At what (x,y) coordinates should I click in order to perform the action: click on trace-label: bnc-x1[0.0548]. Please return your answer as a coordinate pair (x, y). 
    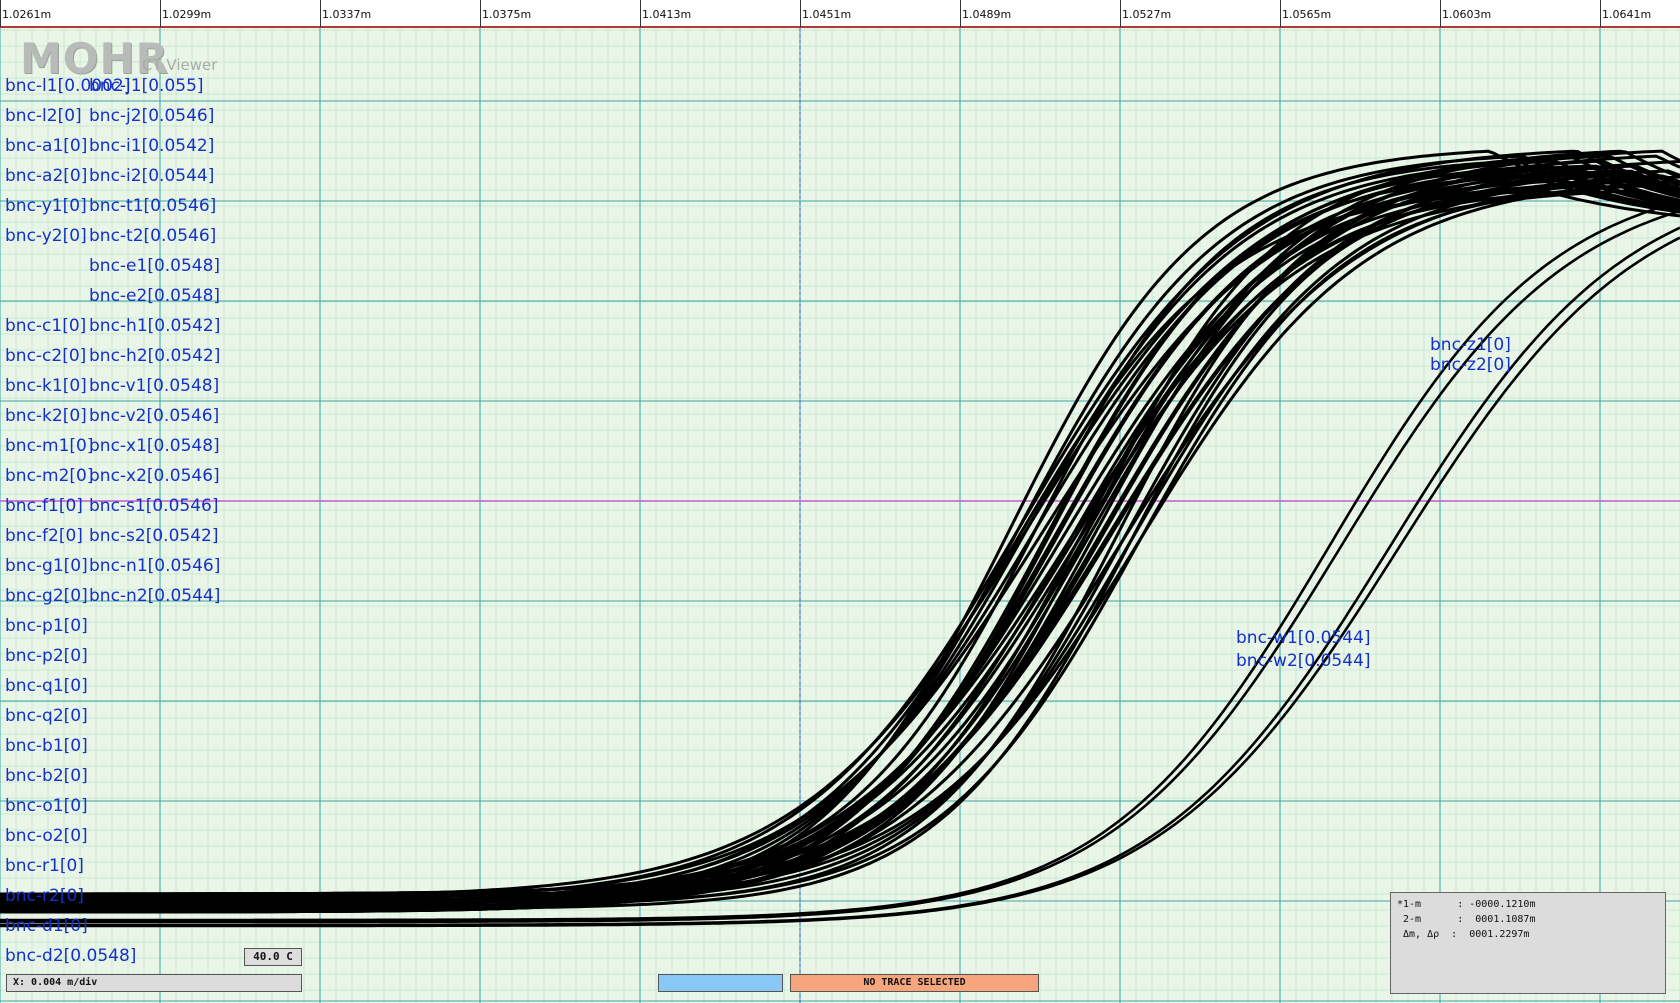
    Looking at the image, I should click on (154, 446).